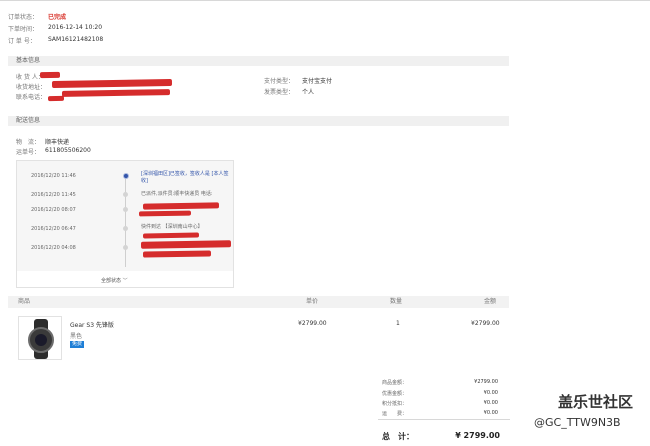  I want to click on column-header: 单价, so click(312, 301).